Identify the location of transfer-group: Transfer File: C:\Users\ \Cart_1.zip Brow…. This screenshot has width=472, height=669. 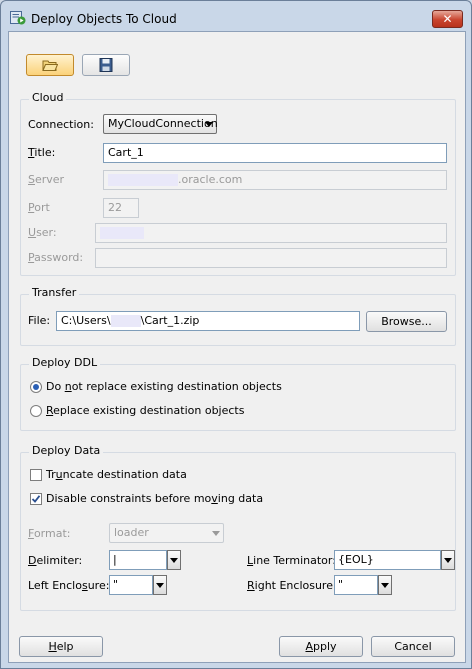
(238, 316).